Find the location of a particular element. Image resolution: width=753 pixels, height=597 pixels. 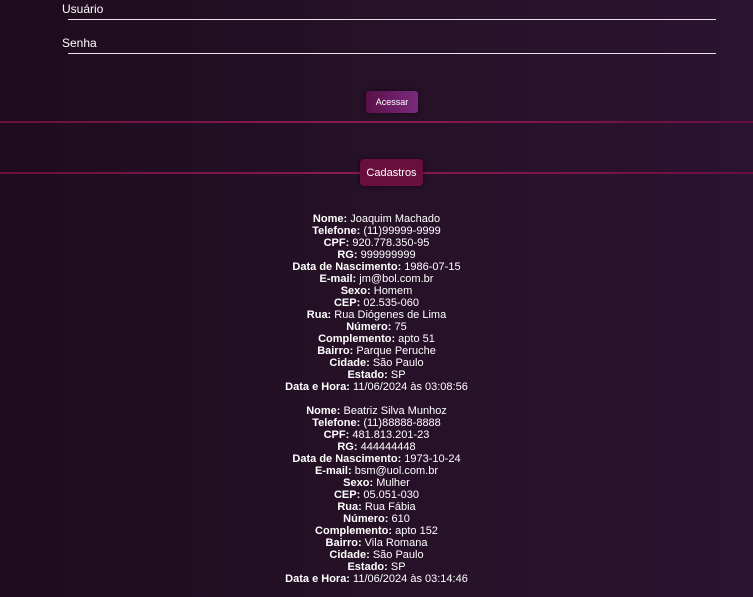

record-sexo-value: Mulher is located at coordinates (393, 483).